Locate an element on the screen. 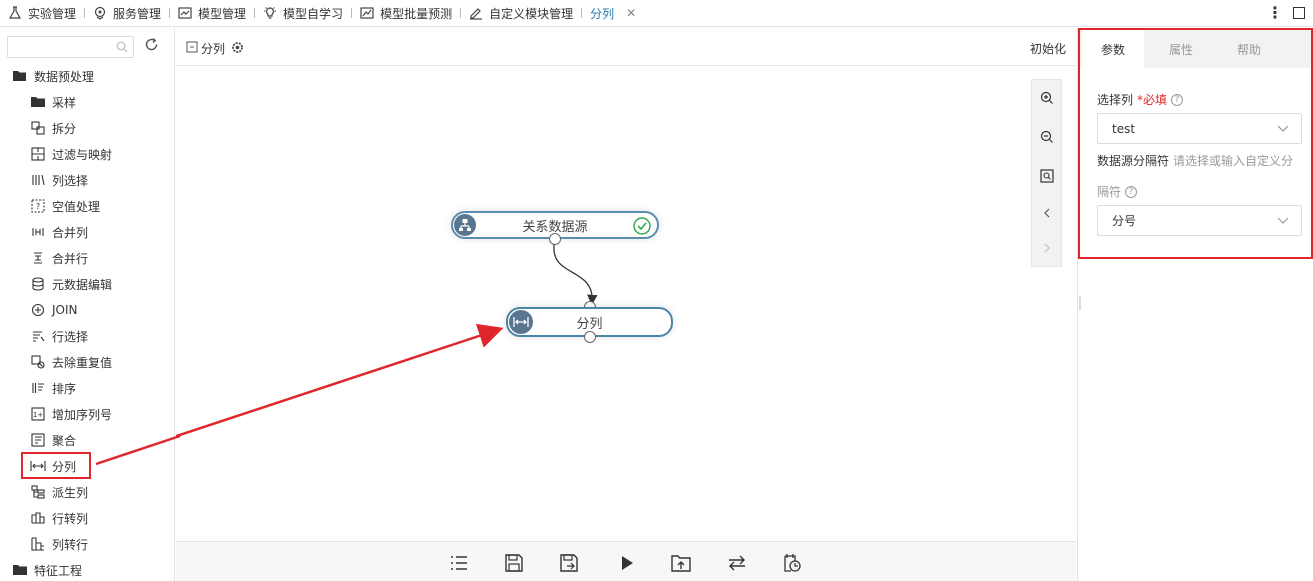 Image resolution: width=1313 pixels, height=581 pixels. sidebar-item-label: 行转列 is located at coordinates (70, 518).